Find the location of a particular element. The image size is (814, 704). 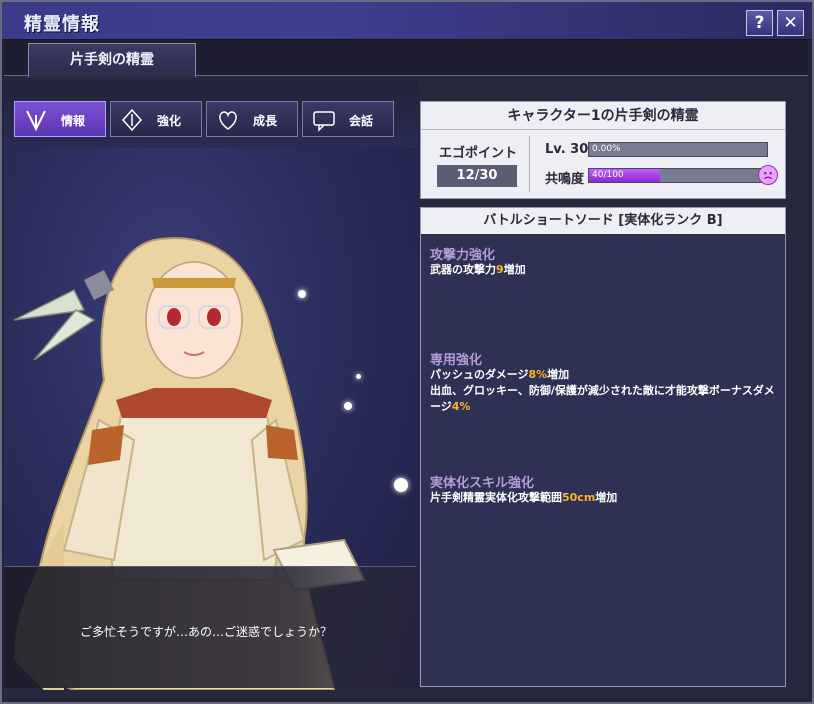

chat-icon is located at coordinates (324, 121).